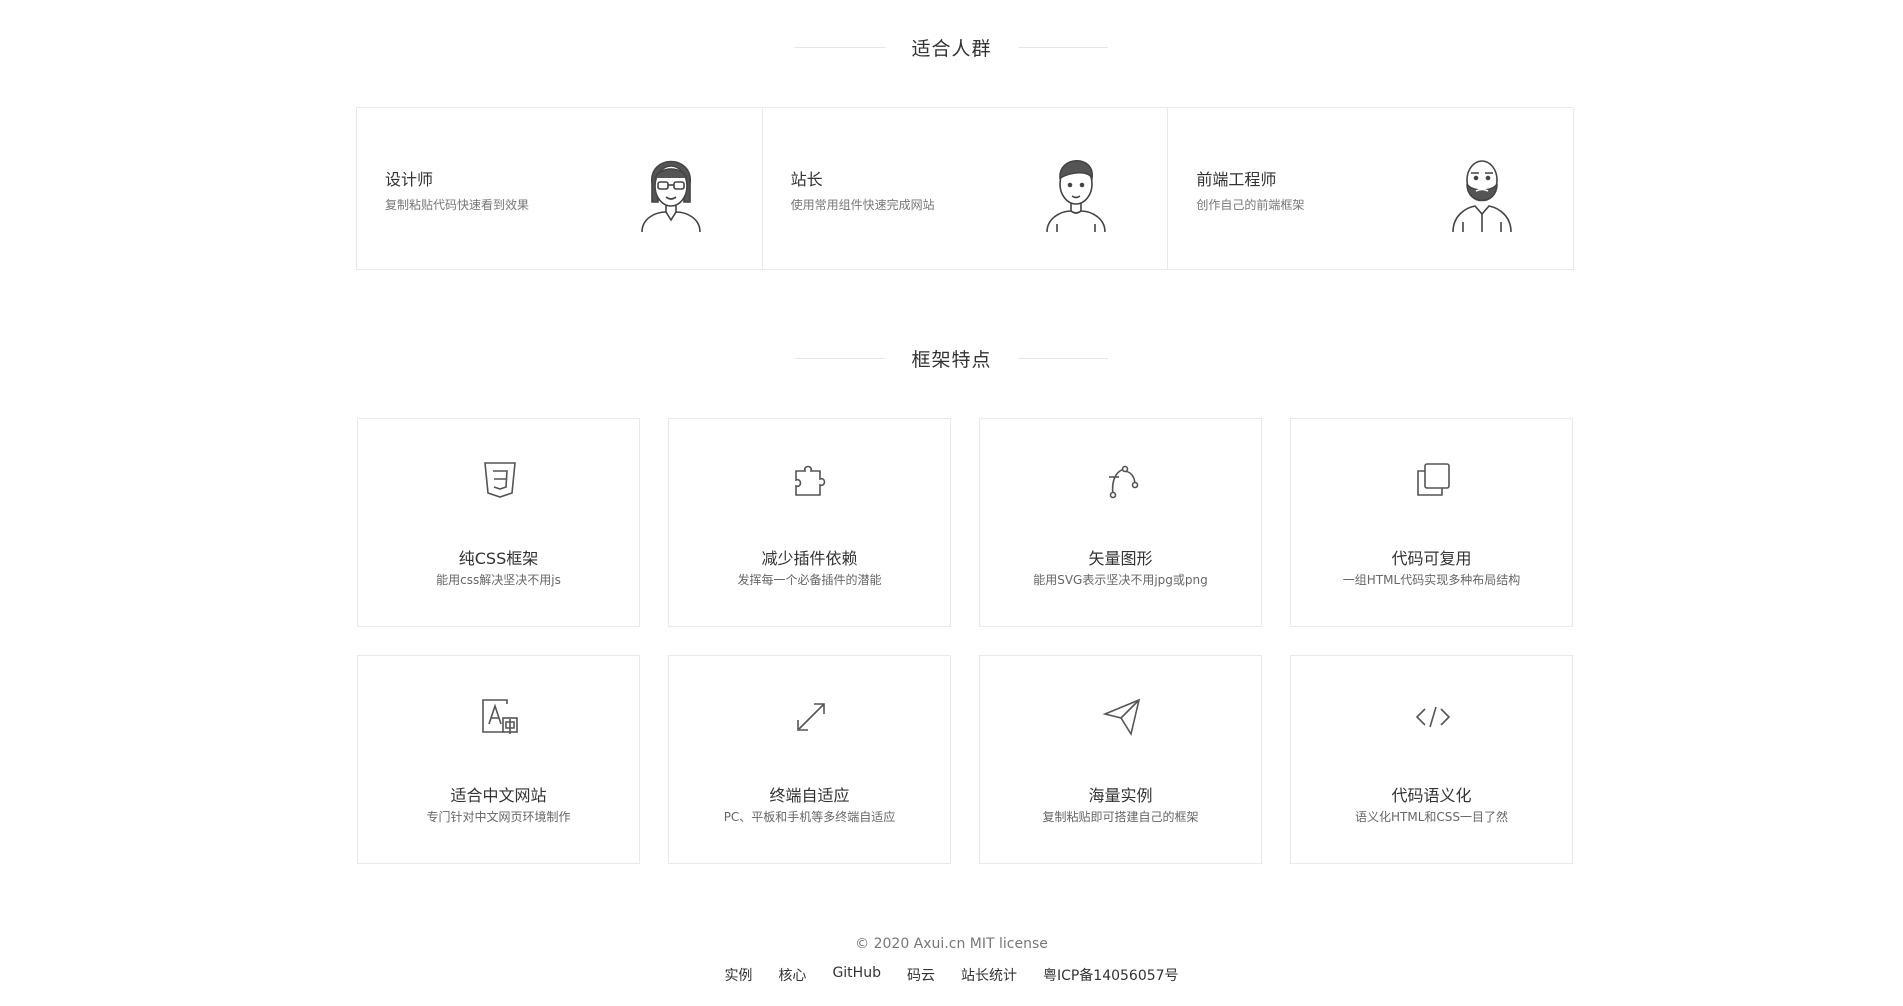 This screenshot has width=1903, height=1006. What do you see at coordinates (809, 580) in the screenshot?
I see `feature-desc: 发挥每一个必备插件的潜能` at bounding box center [809, 580].